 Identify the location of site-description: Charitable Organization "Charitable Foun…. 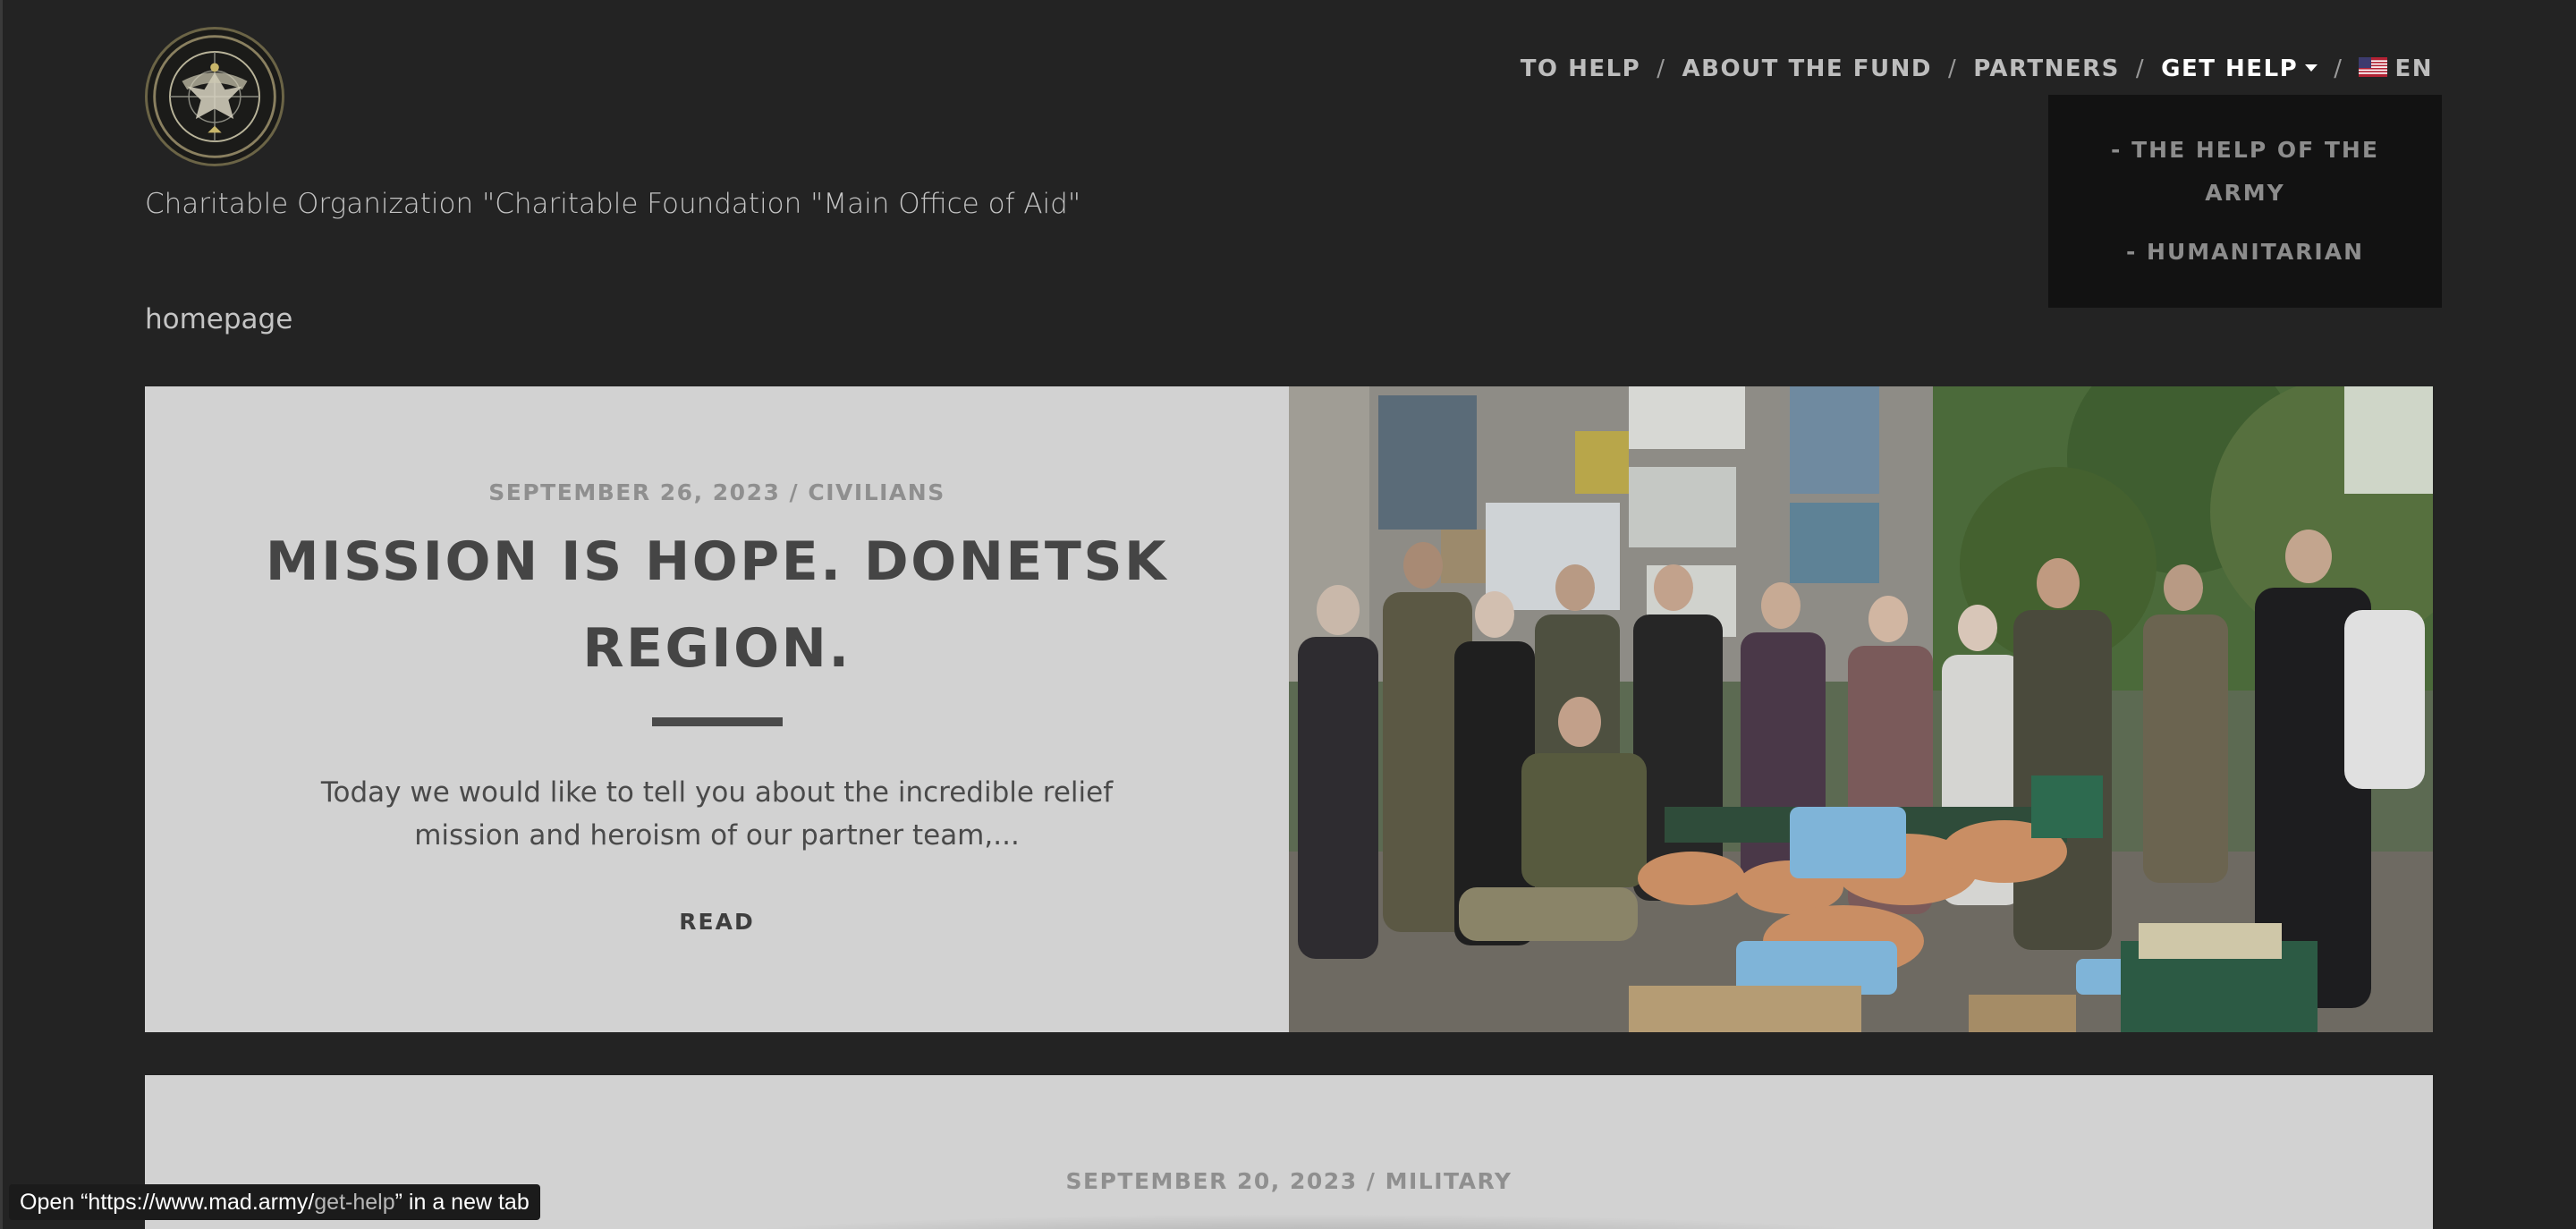
(613, 204).